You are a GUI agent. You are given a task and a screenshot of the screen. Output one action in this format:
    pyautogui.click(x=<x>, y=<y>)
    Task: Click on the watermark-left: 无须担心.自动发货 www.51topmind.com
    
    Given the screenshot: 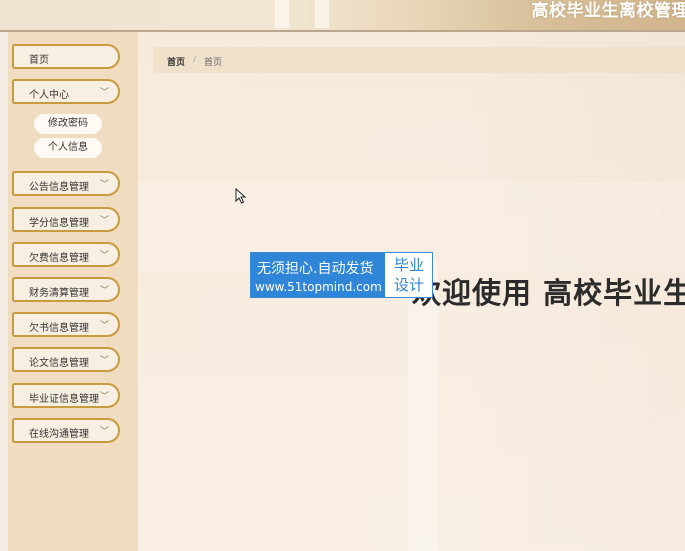 What is the action you would take?
    pyautogui.click(x=318, y=275)
    